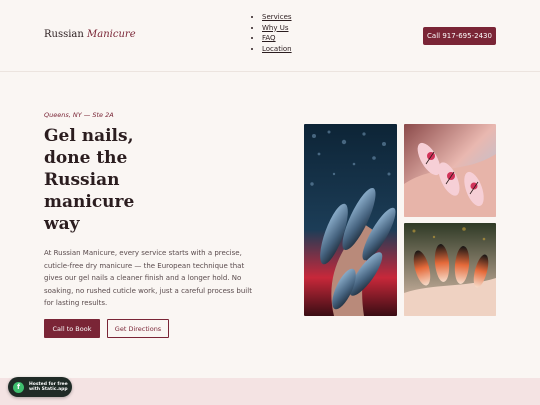  Describe the element at coordinates (138, 328) in the screenshot. I see `get-directions-button: Get Directions` at that location.